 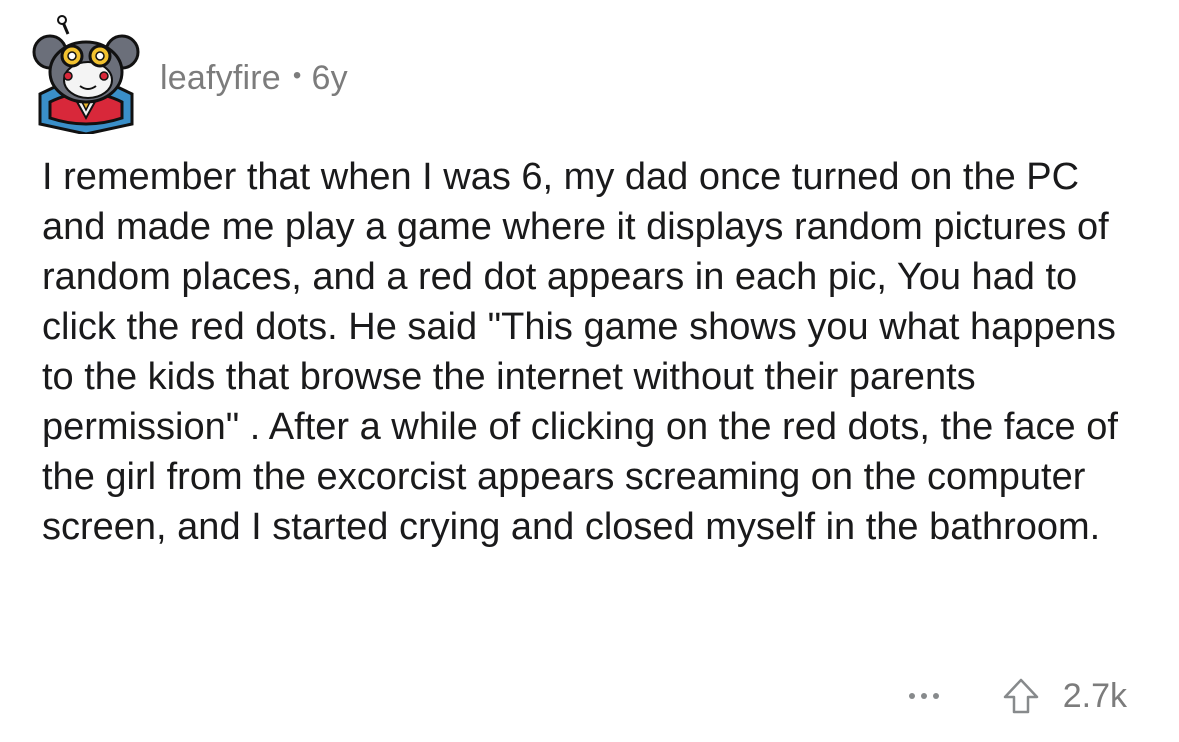 I want to click on upvote-button: 2.7k, so click(x=1064, y=696).